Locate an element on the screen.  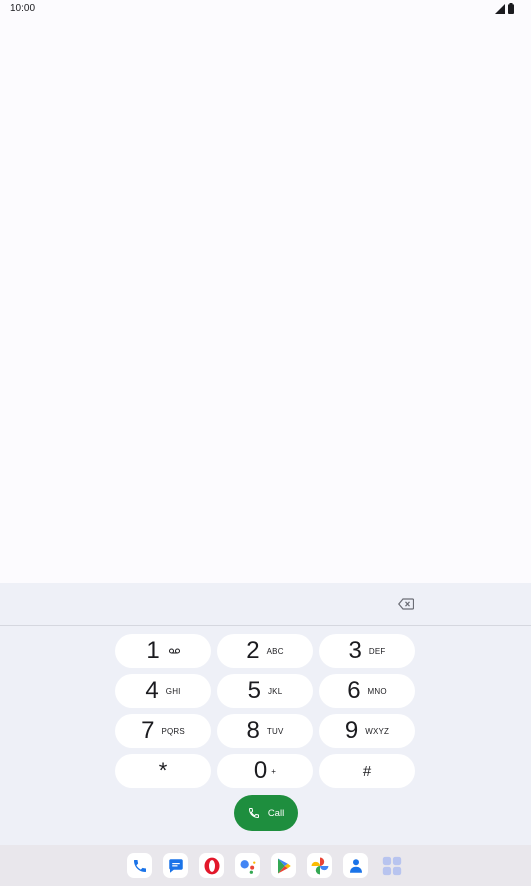
dock-app-play-store is located at coordinates (283, 865).